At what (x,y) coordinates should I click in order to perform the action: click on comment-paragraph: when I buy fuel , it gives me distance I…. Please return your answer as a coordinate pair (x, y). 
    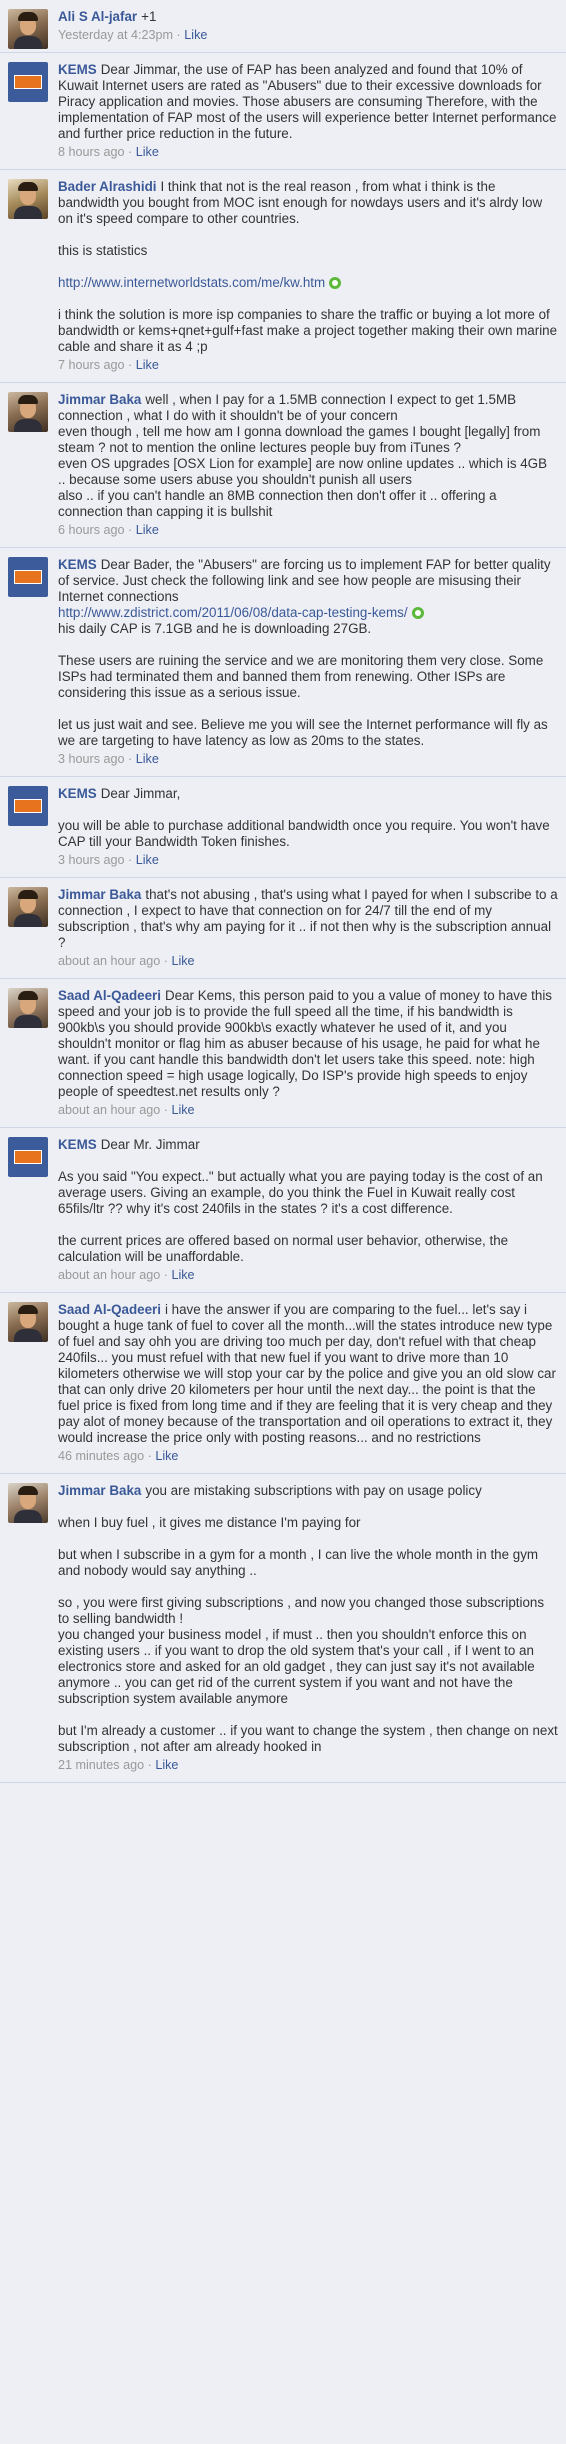
    Looking at the image, I should click on (308, 1523).